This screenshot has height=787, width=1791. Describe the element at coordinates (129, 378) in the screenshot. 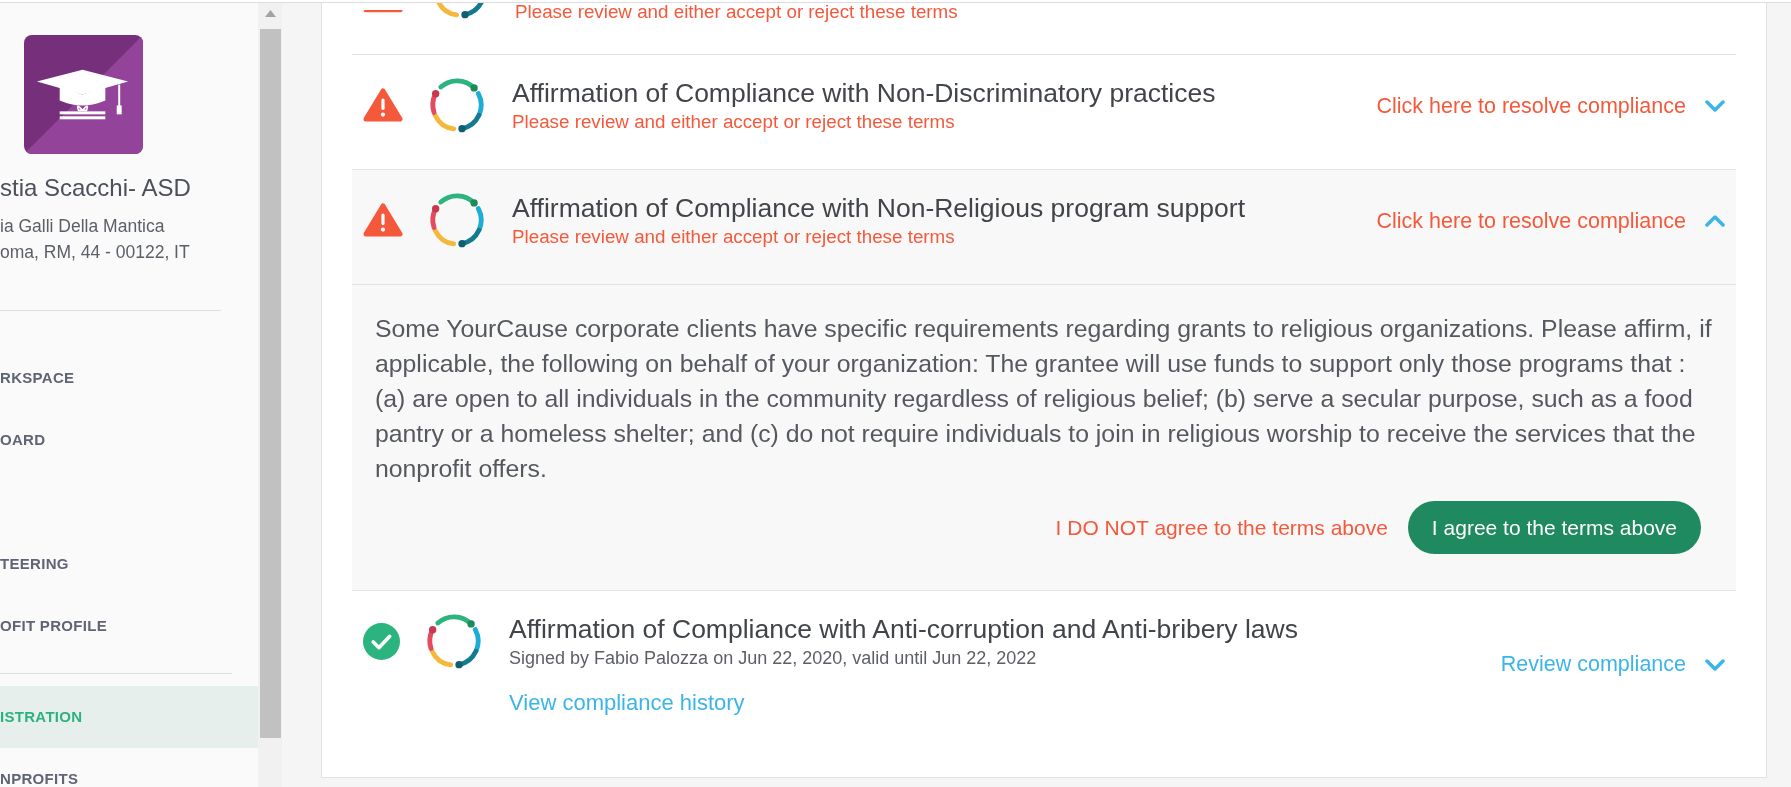

I see `nav-link: RKSPACE` at that location.